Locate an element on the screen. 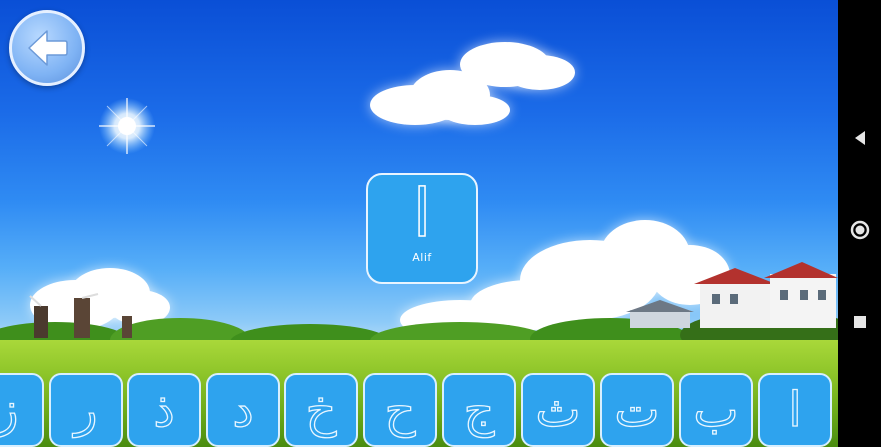 This screenshot has width=881, height=447. letter-tile: ر is located at coordinates (86, 410).